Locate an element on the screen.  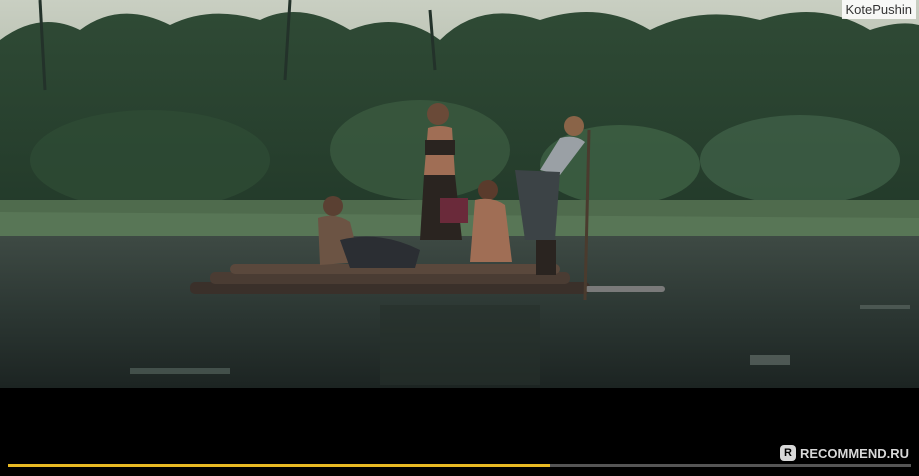
video-progress-fill is located at coordinates (279, 465).